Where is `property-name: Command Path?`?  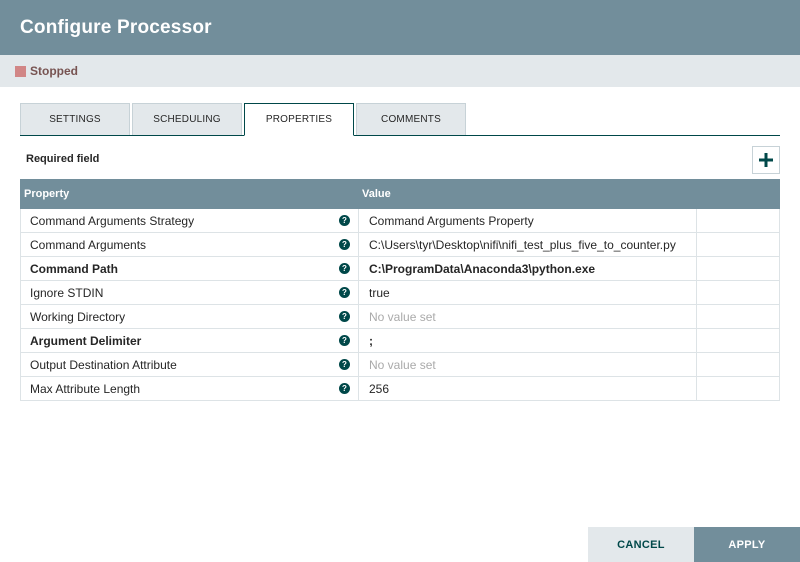
property-name: Command Path? is located at coordinates (190, 268).